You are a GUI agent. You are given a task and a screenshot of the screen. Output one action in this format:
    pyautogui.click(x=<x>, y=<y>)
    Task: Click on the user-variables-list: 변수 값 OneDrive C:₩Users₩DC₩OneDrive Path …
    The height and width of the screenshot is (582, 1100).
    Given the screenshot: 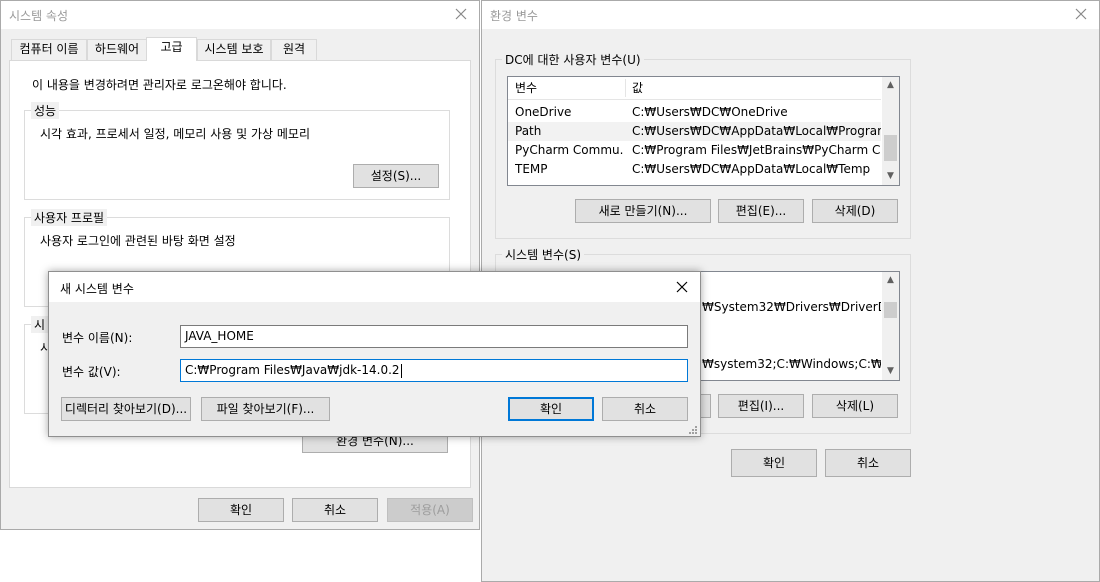 What is the action you would take?
    pyautogui.click(x=703, y=131)
    